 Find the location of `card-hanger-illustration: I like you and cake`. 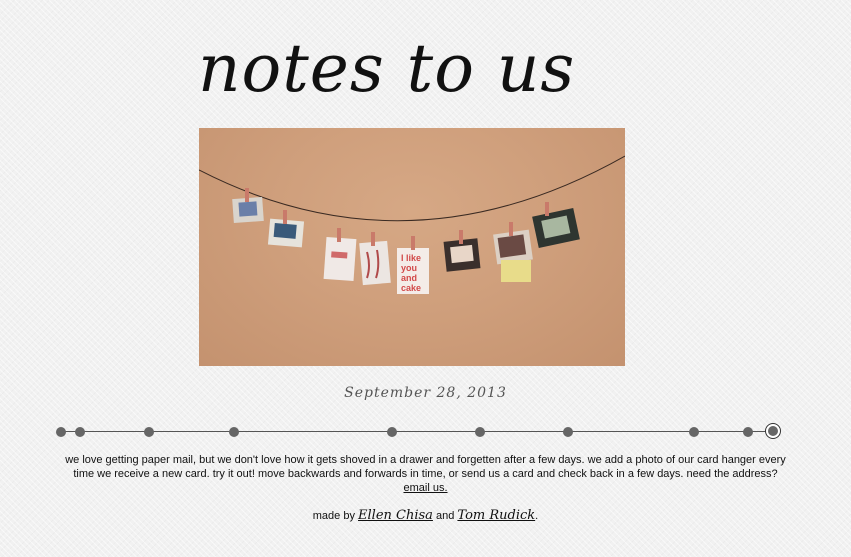

card-hanger-illustration: I like you and cake is located at coordinates (412, 224).